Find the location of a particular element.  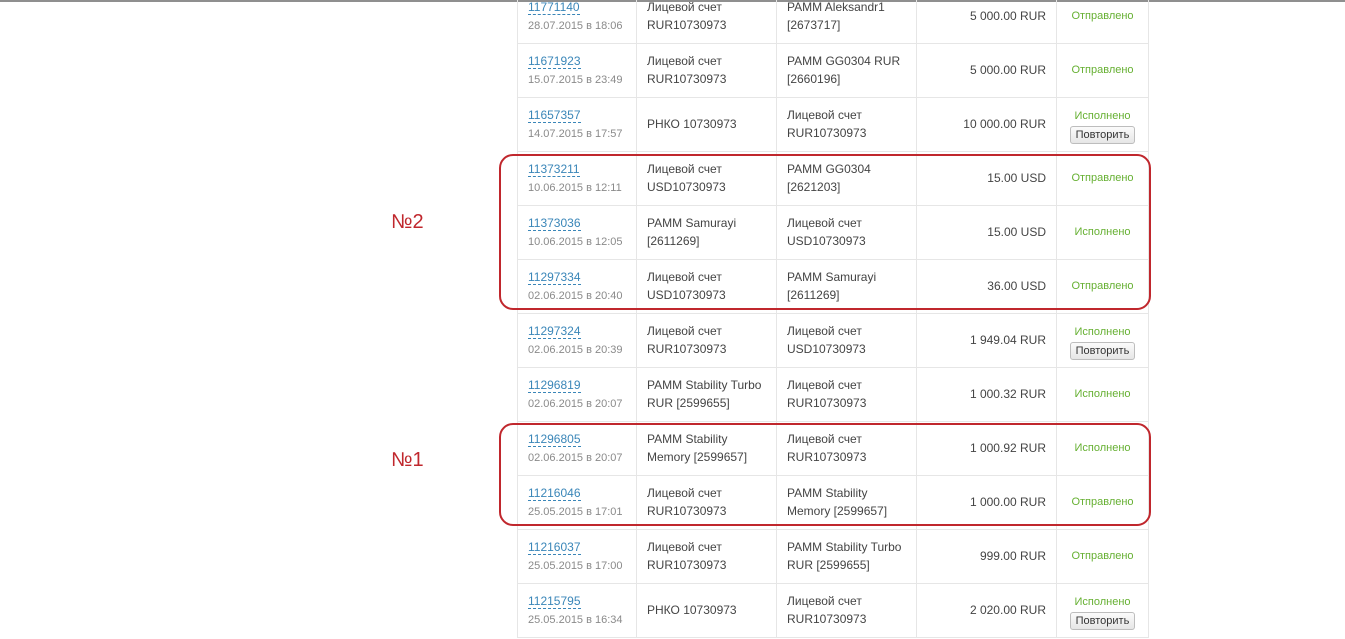

amount-cell: 1 949.04 RUR is located at coordinates (987, 340).